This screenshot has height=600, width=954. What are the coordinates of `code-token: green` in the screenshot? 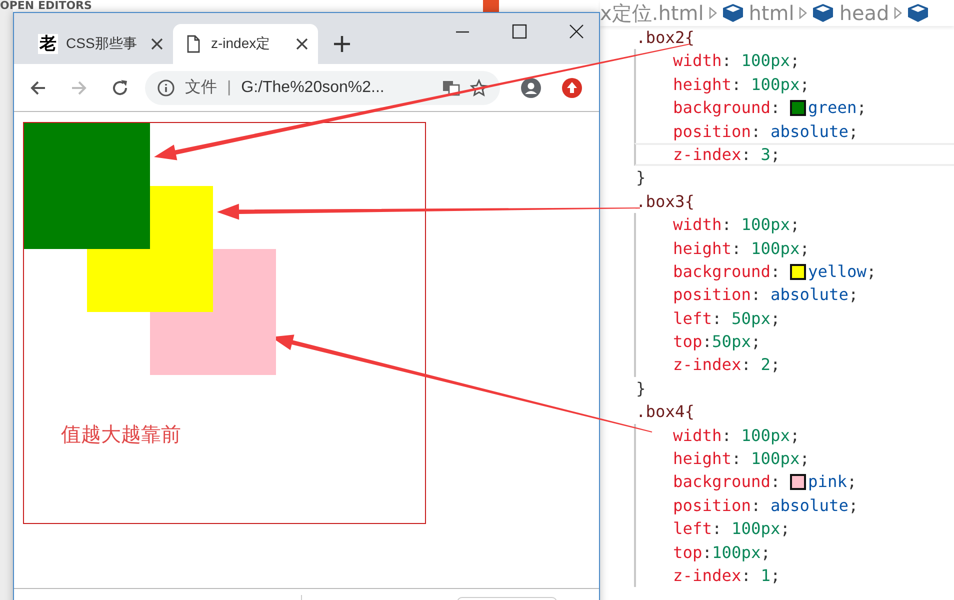 It's located at (832, 108).